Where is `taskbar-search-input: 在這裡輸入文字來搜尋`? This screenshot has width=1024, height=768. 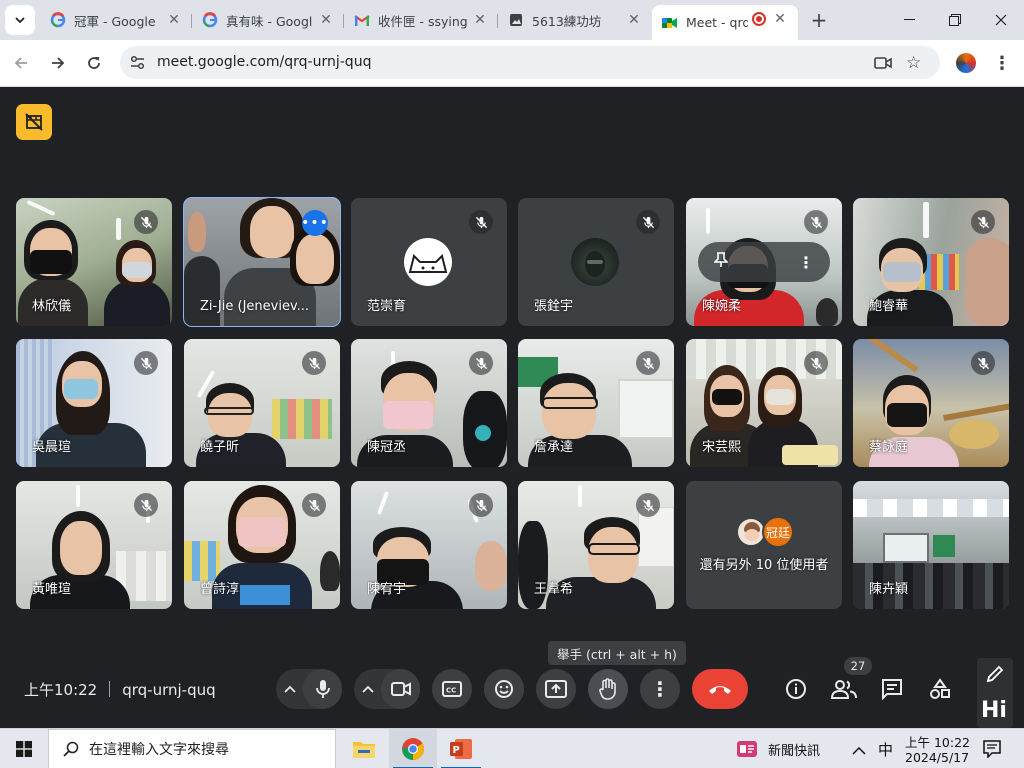
taskbar-search-input: 在這裡輸入文字來搜尋 is located at coordinates (192, 748).